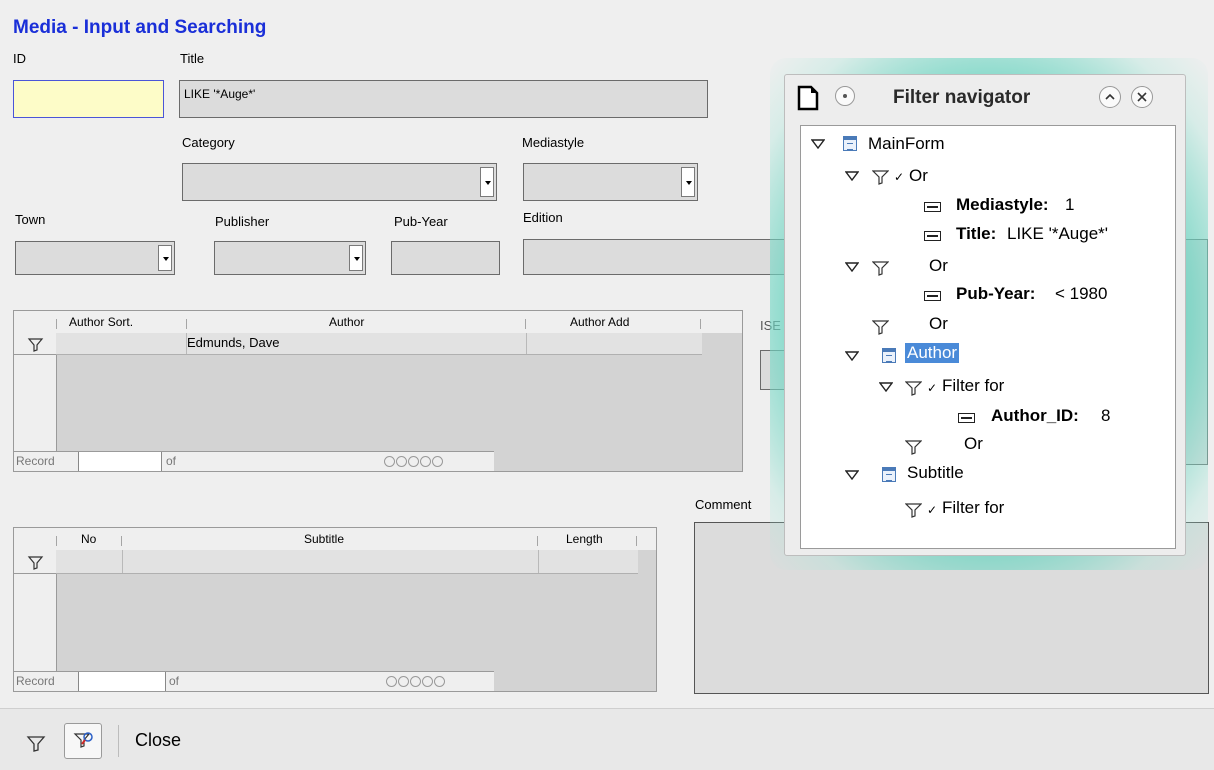 The height and width of the screenshot is (770, 1214). I want to click on dot-icon, so click(845, 96).